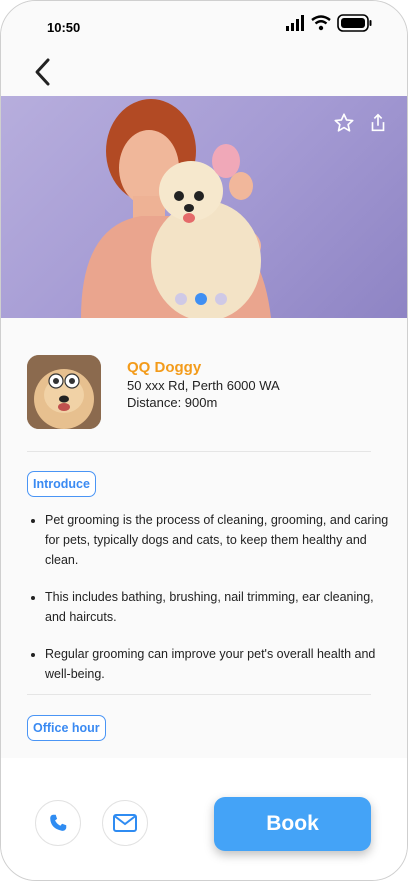 Image resolution: width=408 pixels, height=881 pixels. Describe the element at coordinates (204, 27) in the screenshot. I see `status-bar: 10:50` at that location.